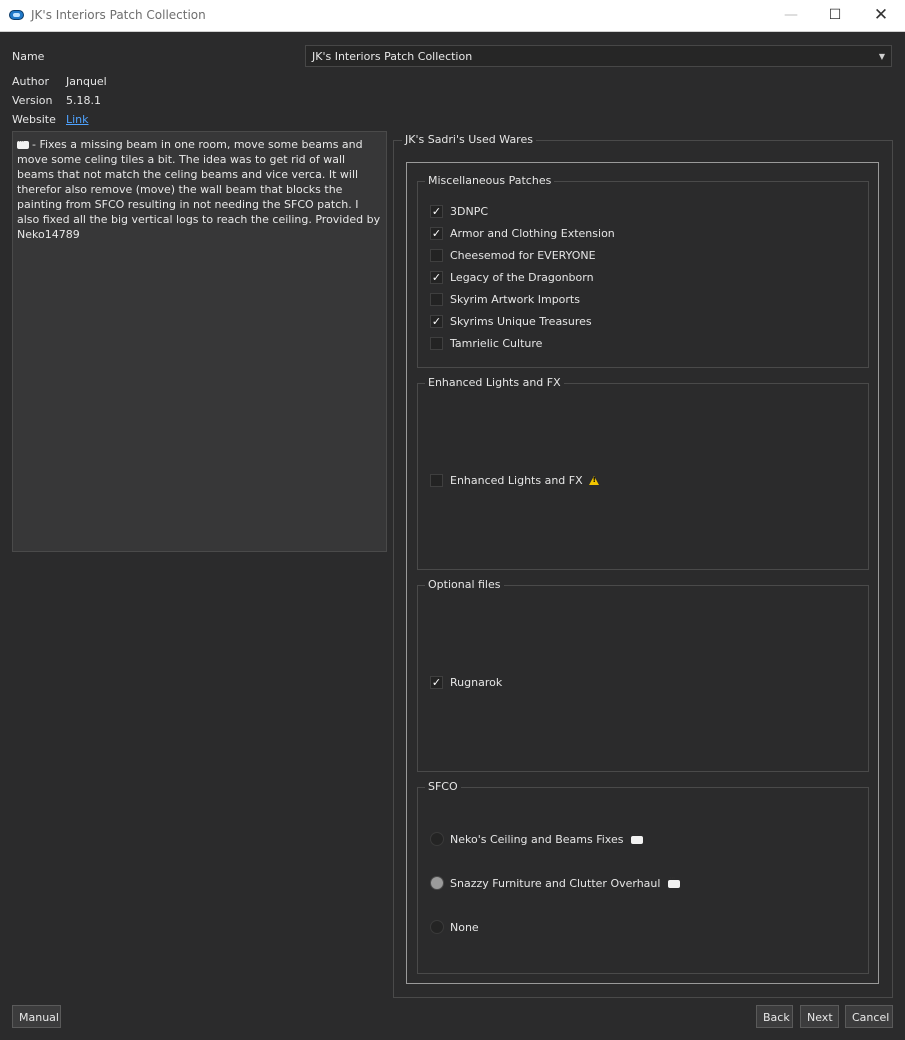 The image size is (905, 1040). I want to click on manual-button: Manual, so click(36, 1016).